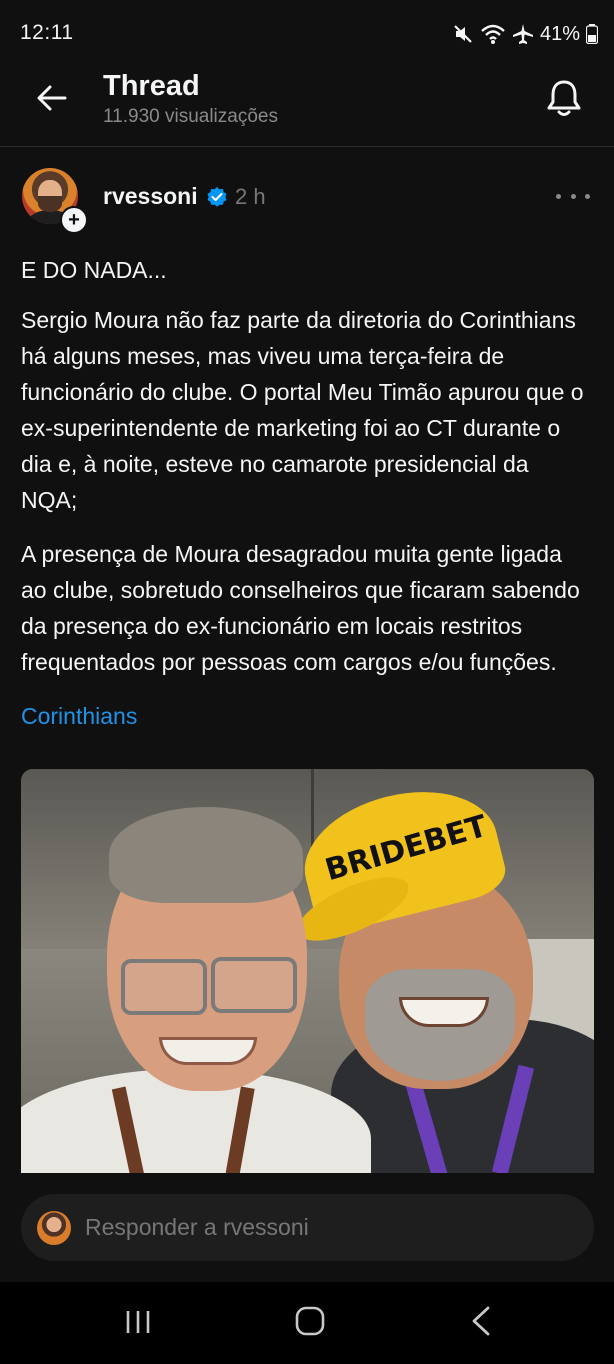 This screenshot has width=614, height=1364. Describe the element at coordinates (190, 116) in the screenshot. I see `view-count: 11.930 visualizações` at that location.